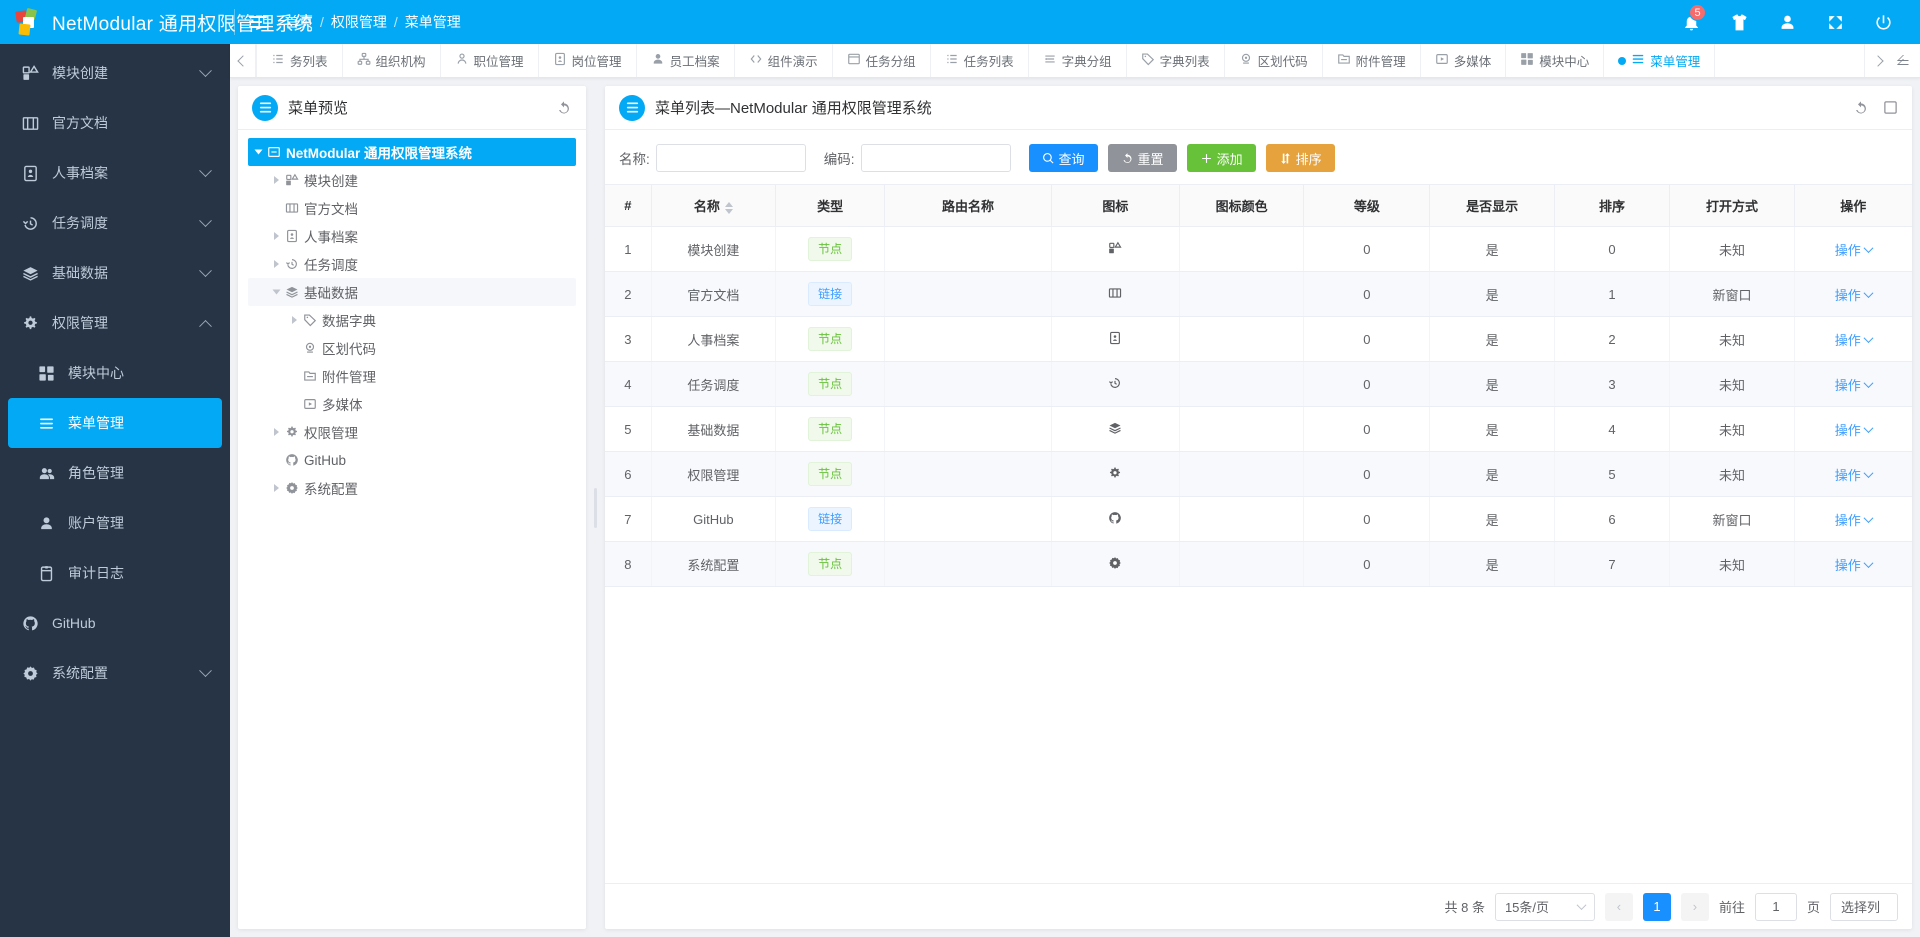 The width and height of the screenshot is (1920, 937). What do you see at coordinates (115, 673) in the screenshot?
I see `sidebar-item-system-config: 系统配置` at bounding box center [115, 673].